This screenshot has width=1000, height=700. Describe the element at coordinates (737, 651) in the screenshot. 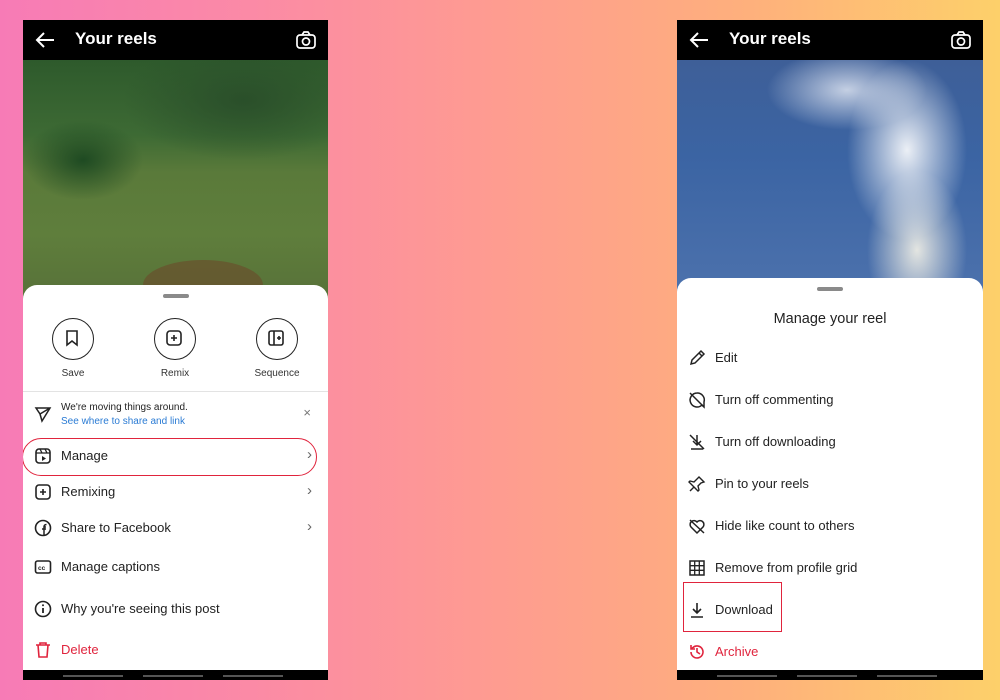

I see `menu-label: Archive` at that location.